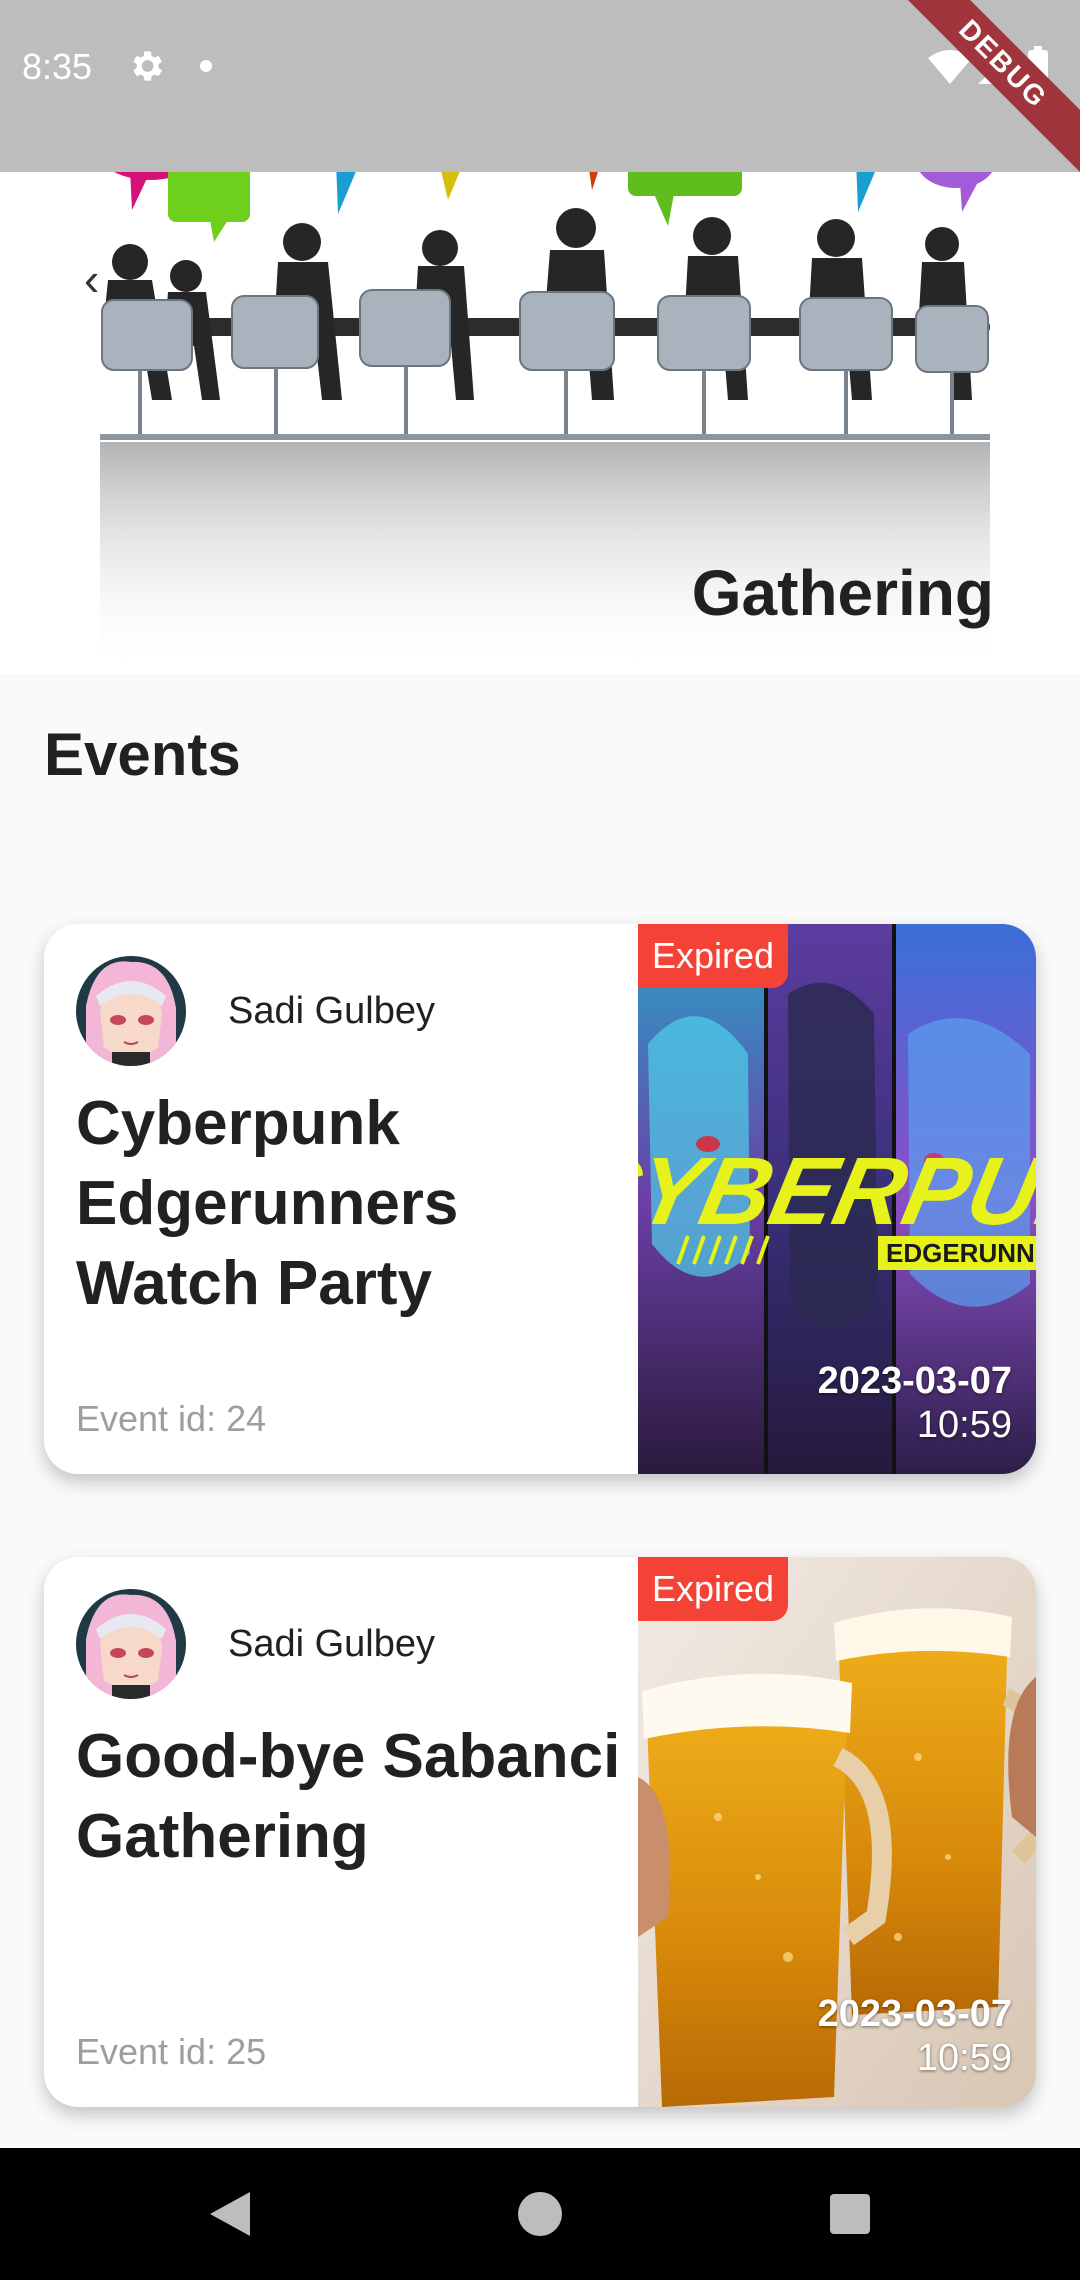 The width and height of the screenshot is (1080, 2280). I want to click on event-image: Expired 2023-03-07 10:59, so click(837, 1832).